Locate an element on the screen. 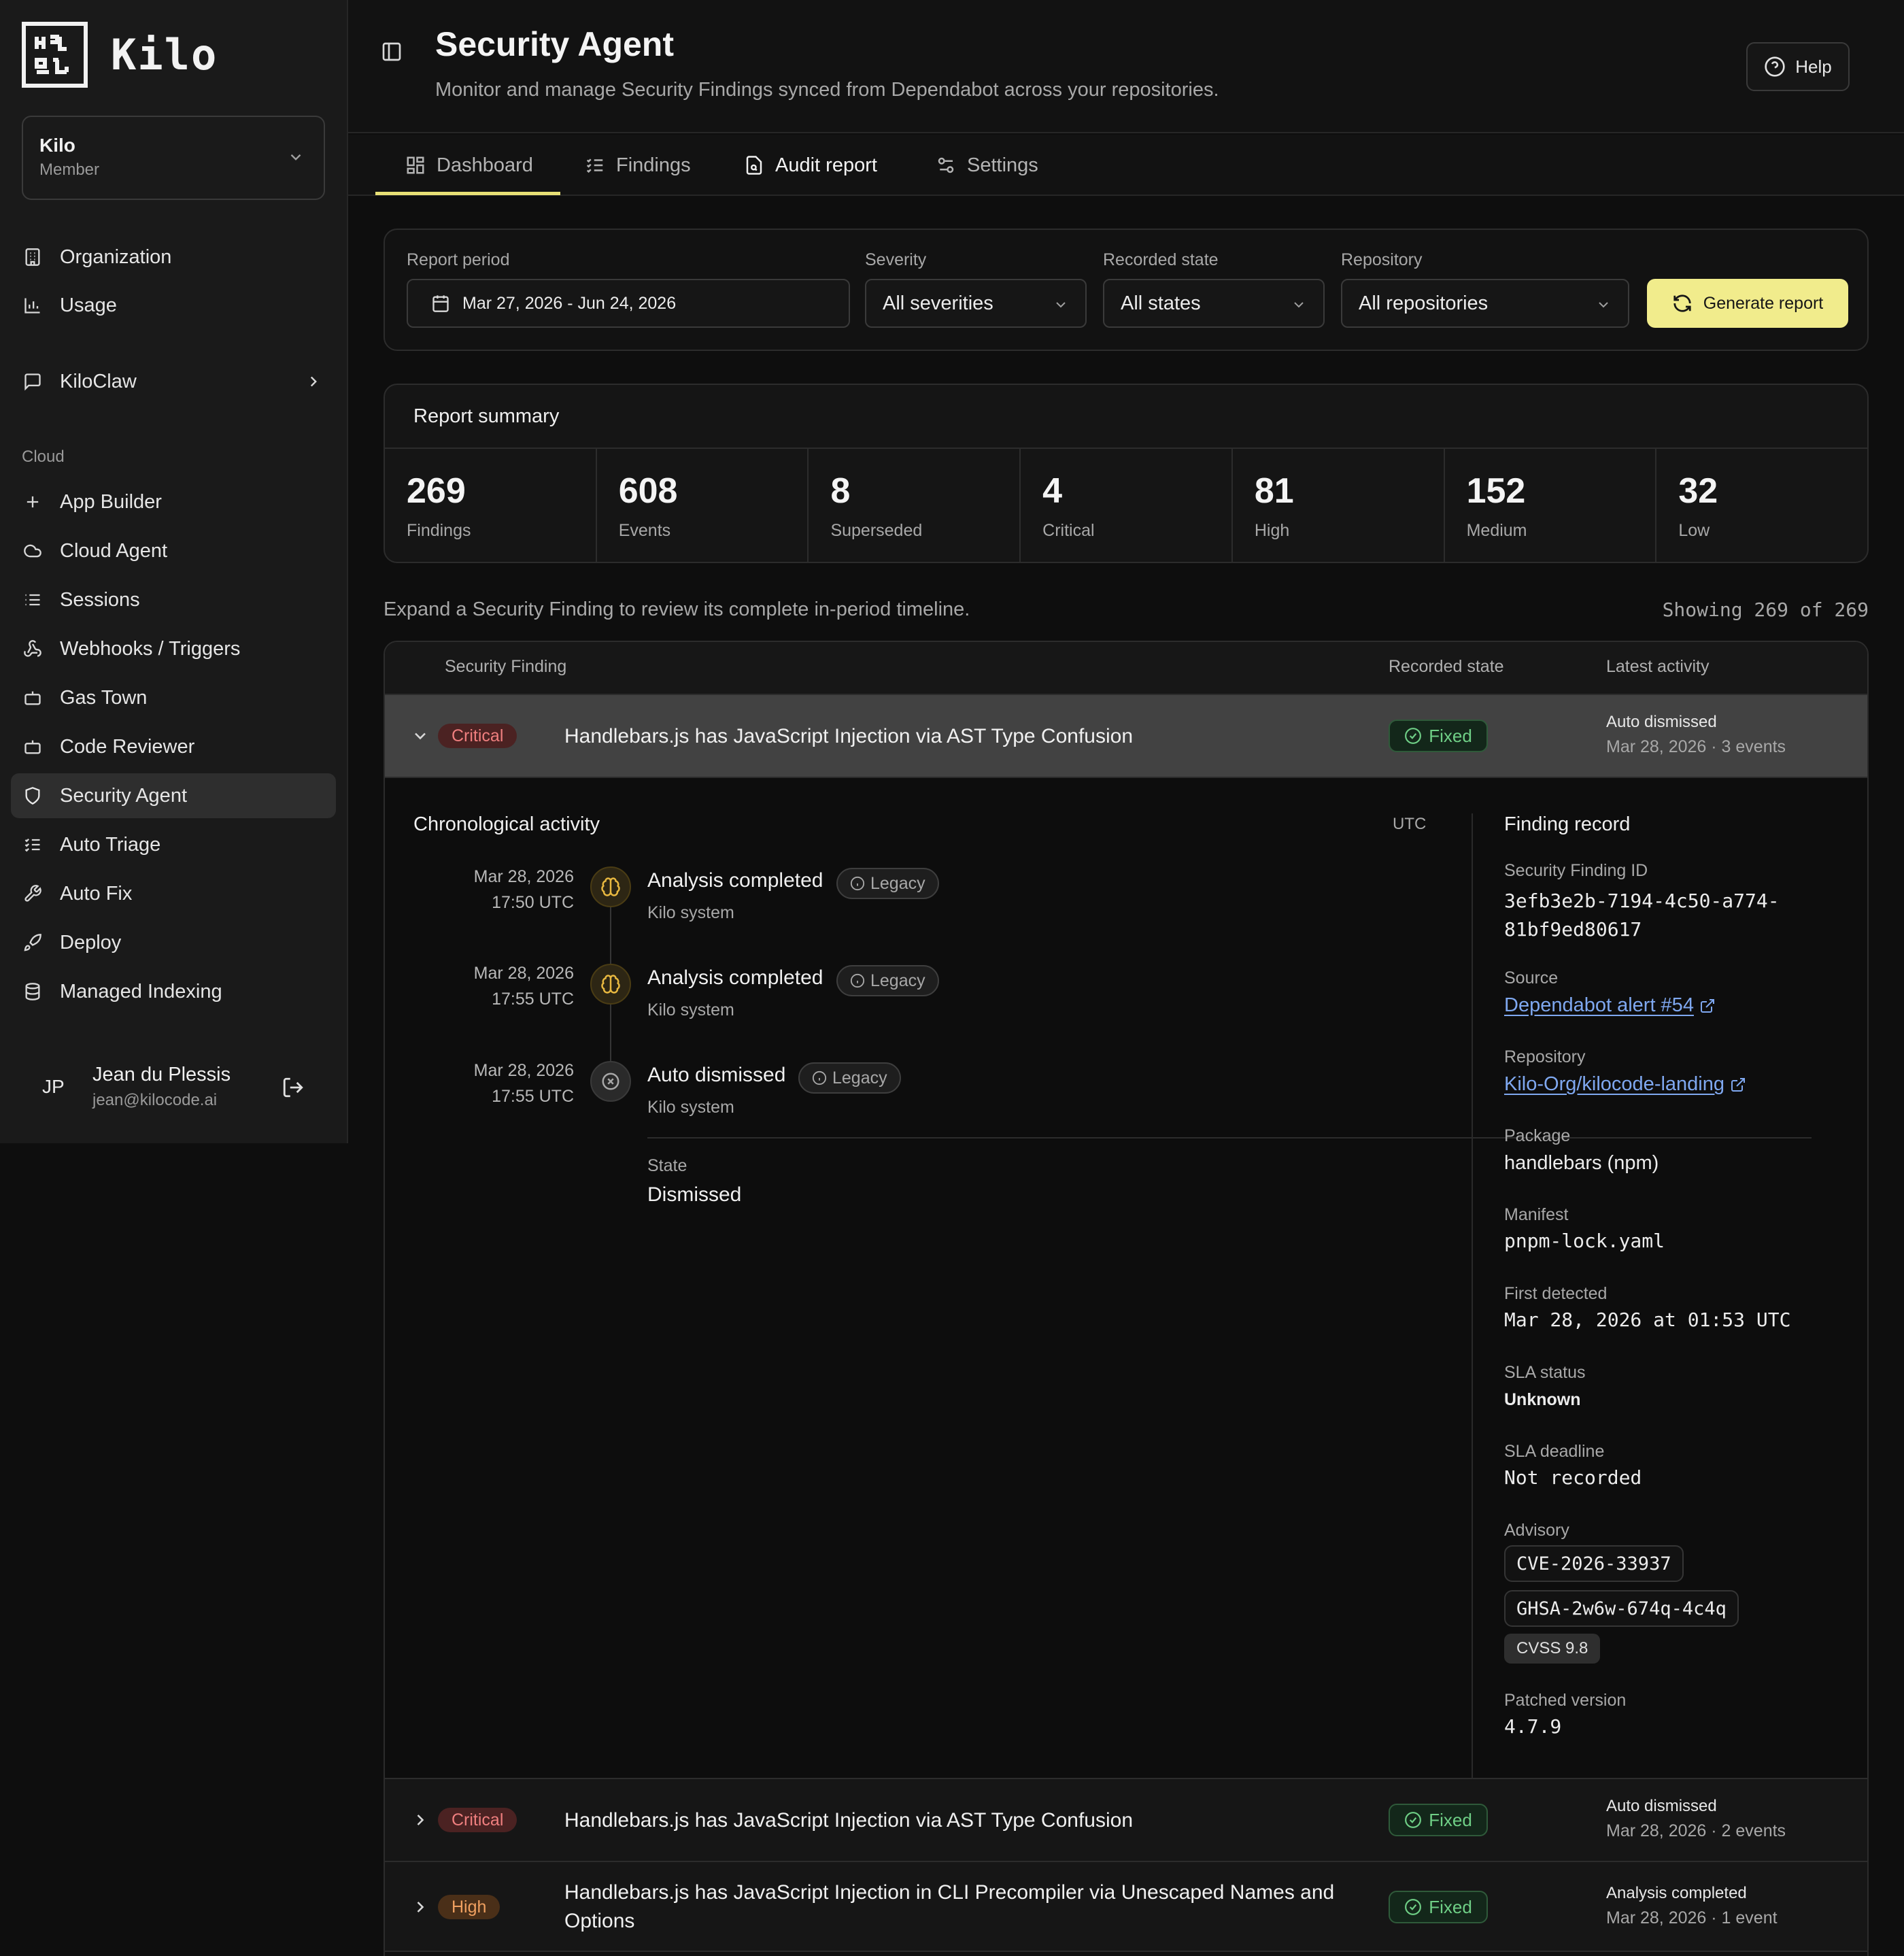 Image resolution: width=1904 pixels, height=1956 pixels. help-button: Help is located at coordinates (1798, 66).